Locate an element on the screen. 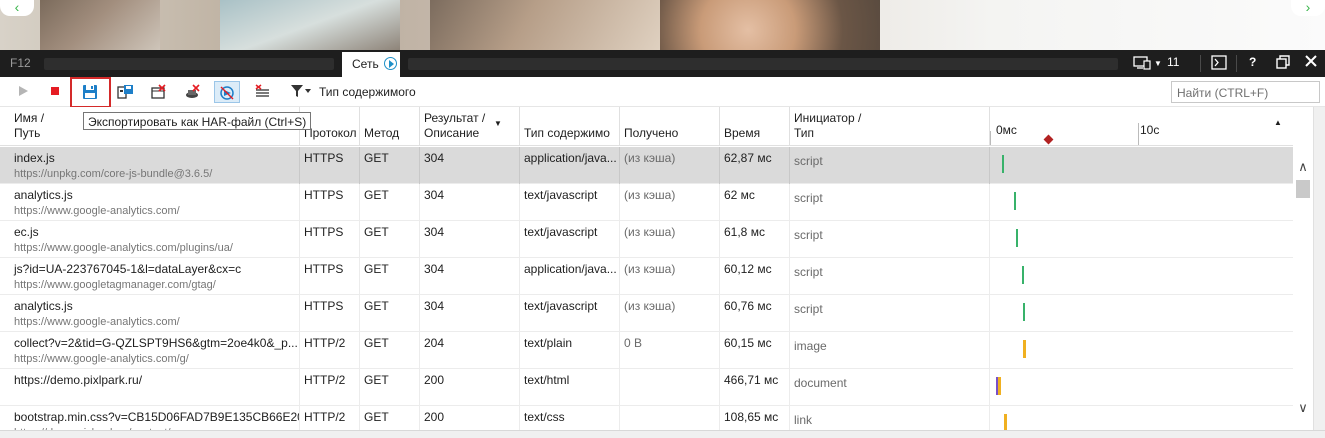 This screenshot has width=1325, height=438. sort-desc-icon: ▼ is located at coordinates (498, 123).